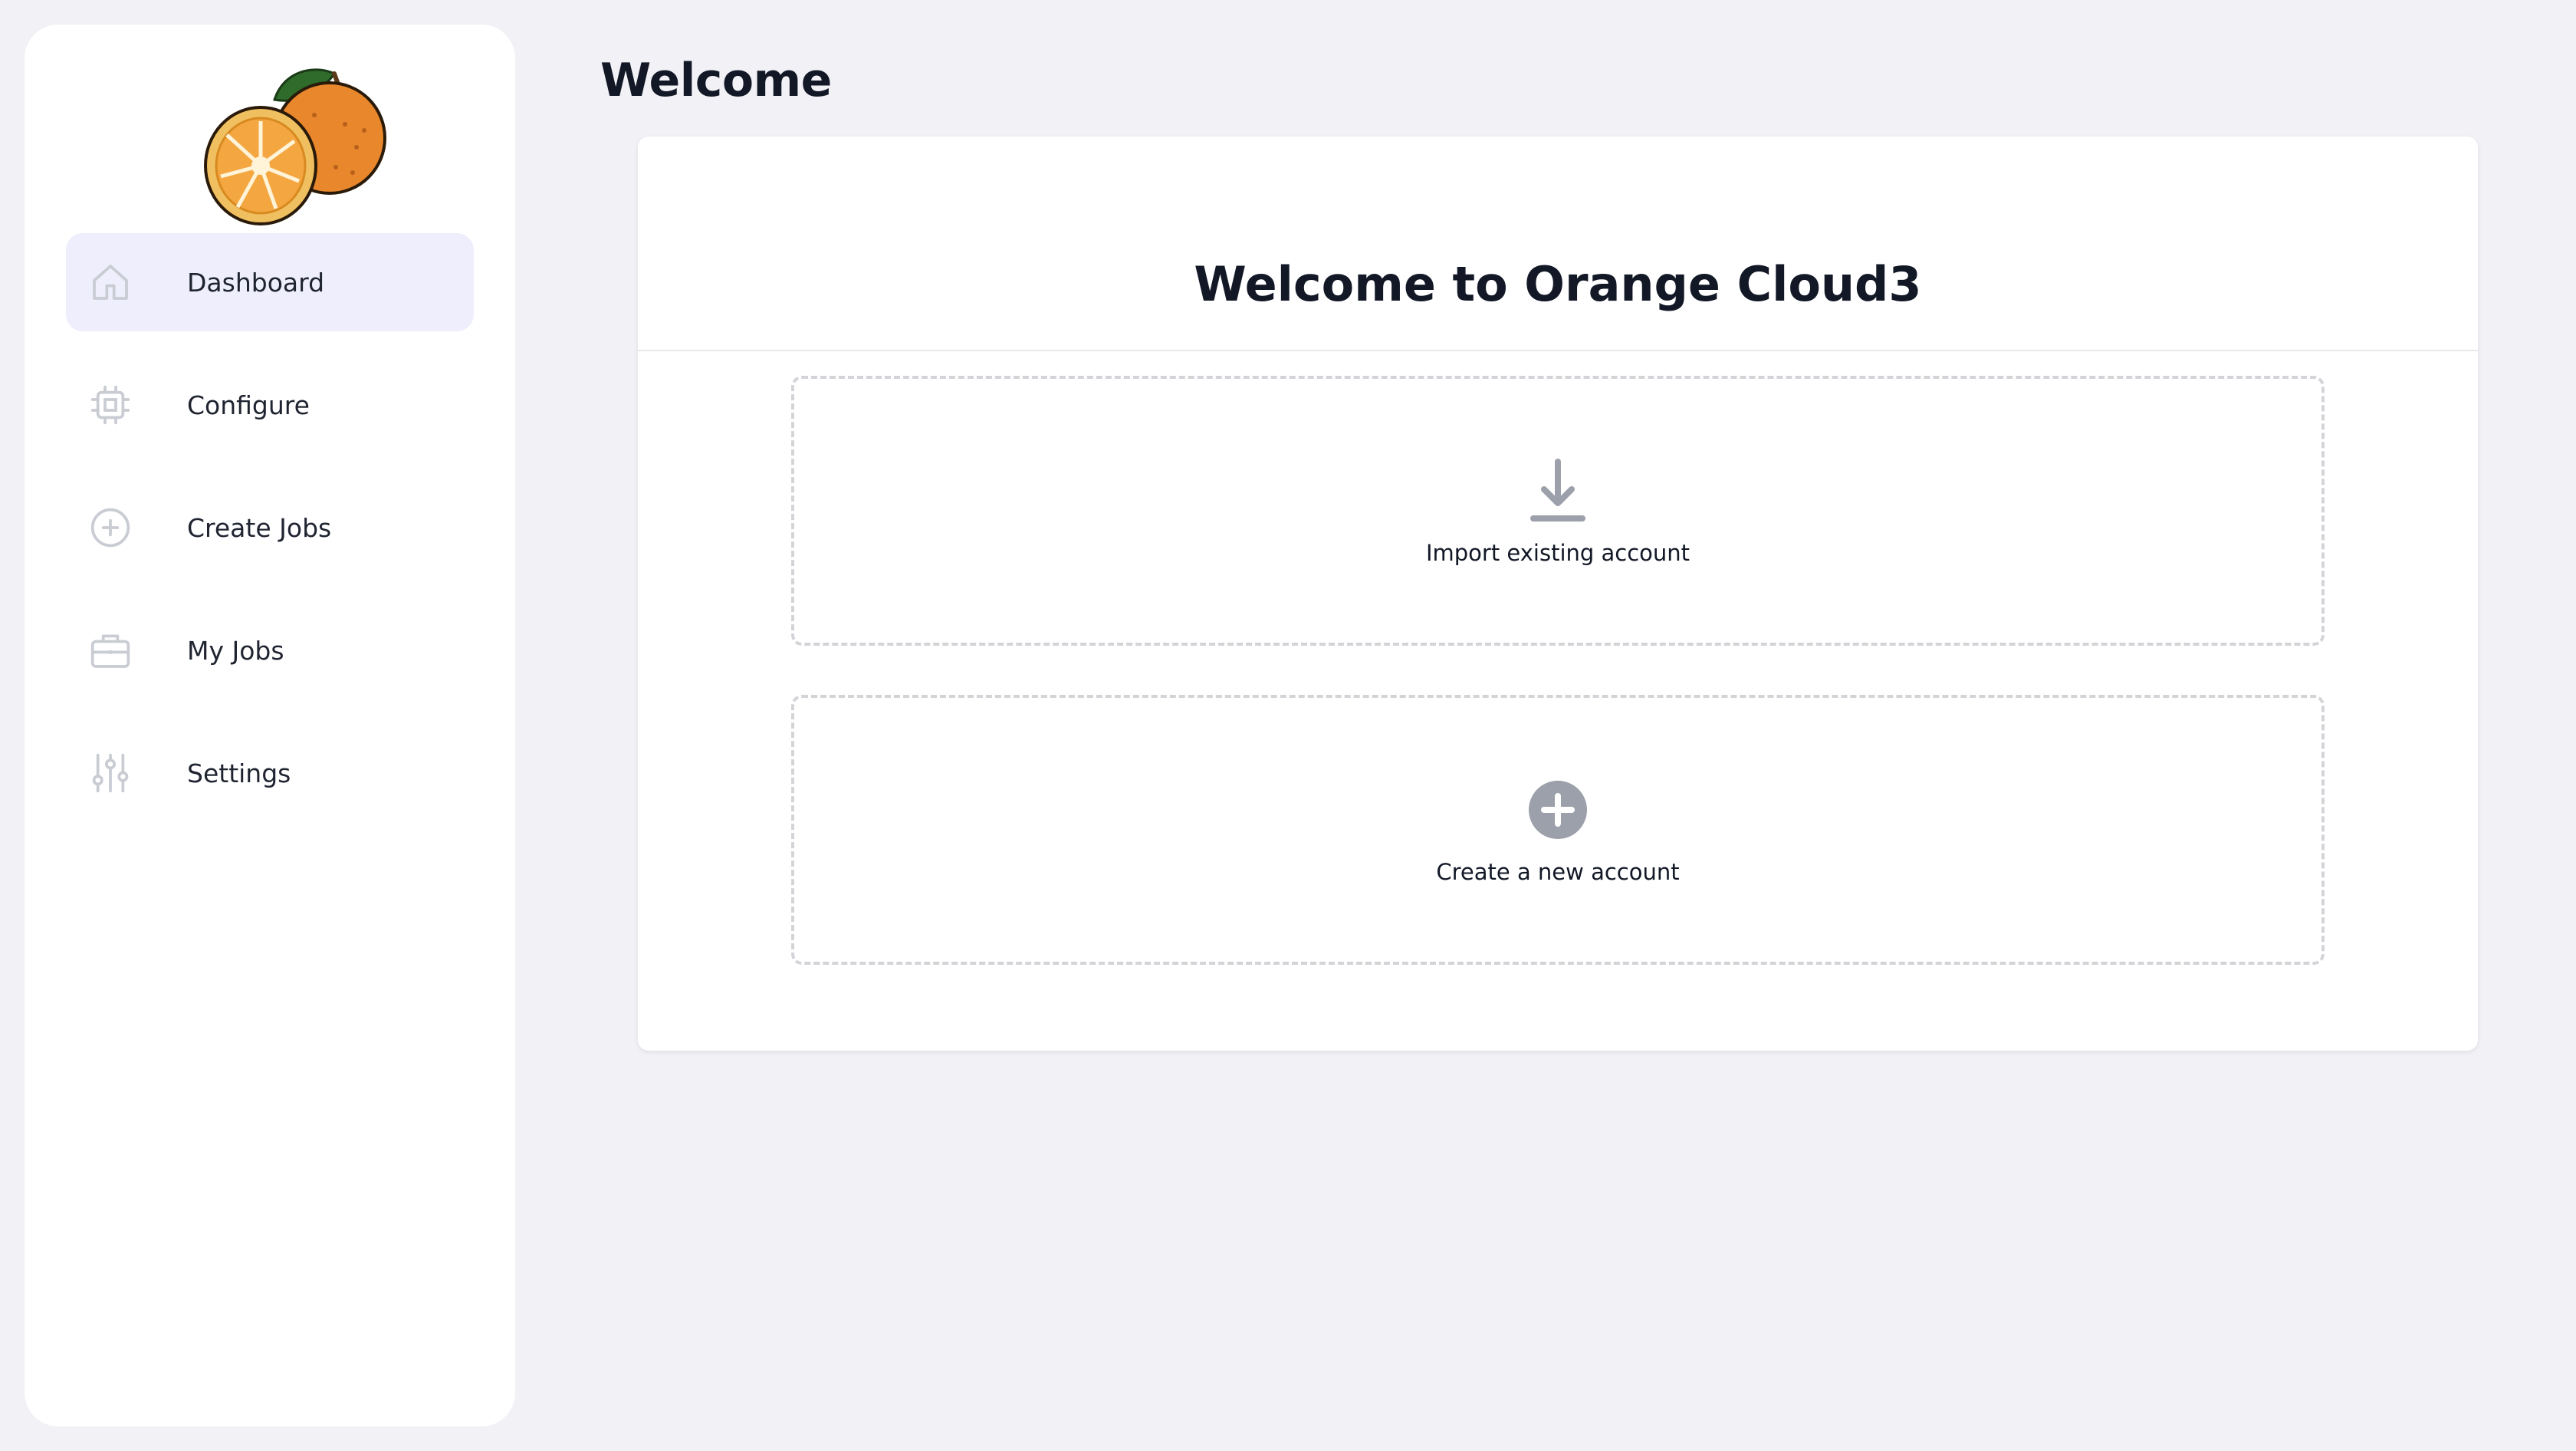 The image size is (2576, 1451). Describe the element at coordinates (1558, 244) in the screenshot. I see `card-header: Welcome to Orange Cloud3` at that location.